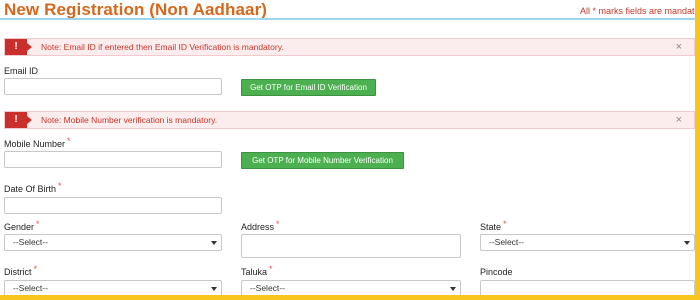 Image resolution: width=700 pixels, height=300 pixels. What do you see at coordinates (587, 287) in the screenshot?
I see `pincode-field` at bounding box center [587, 287].